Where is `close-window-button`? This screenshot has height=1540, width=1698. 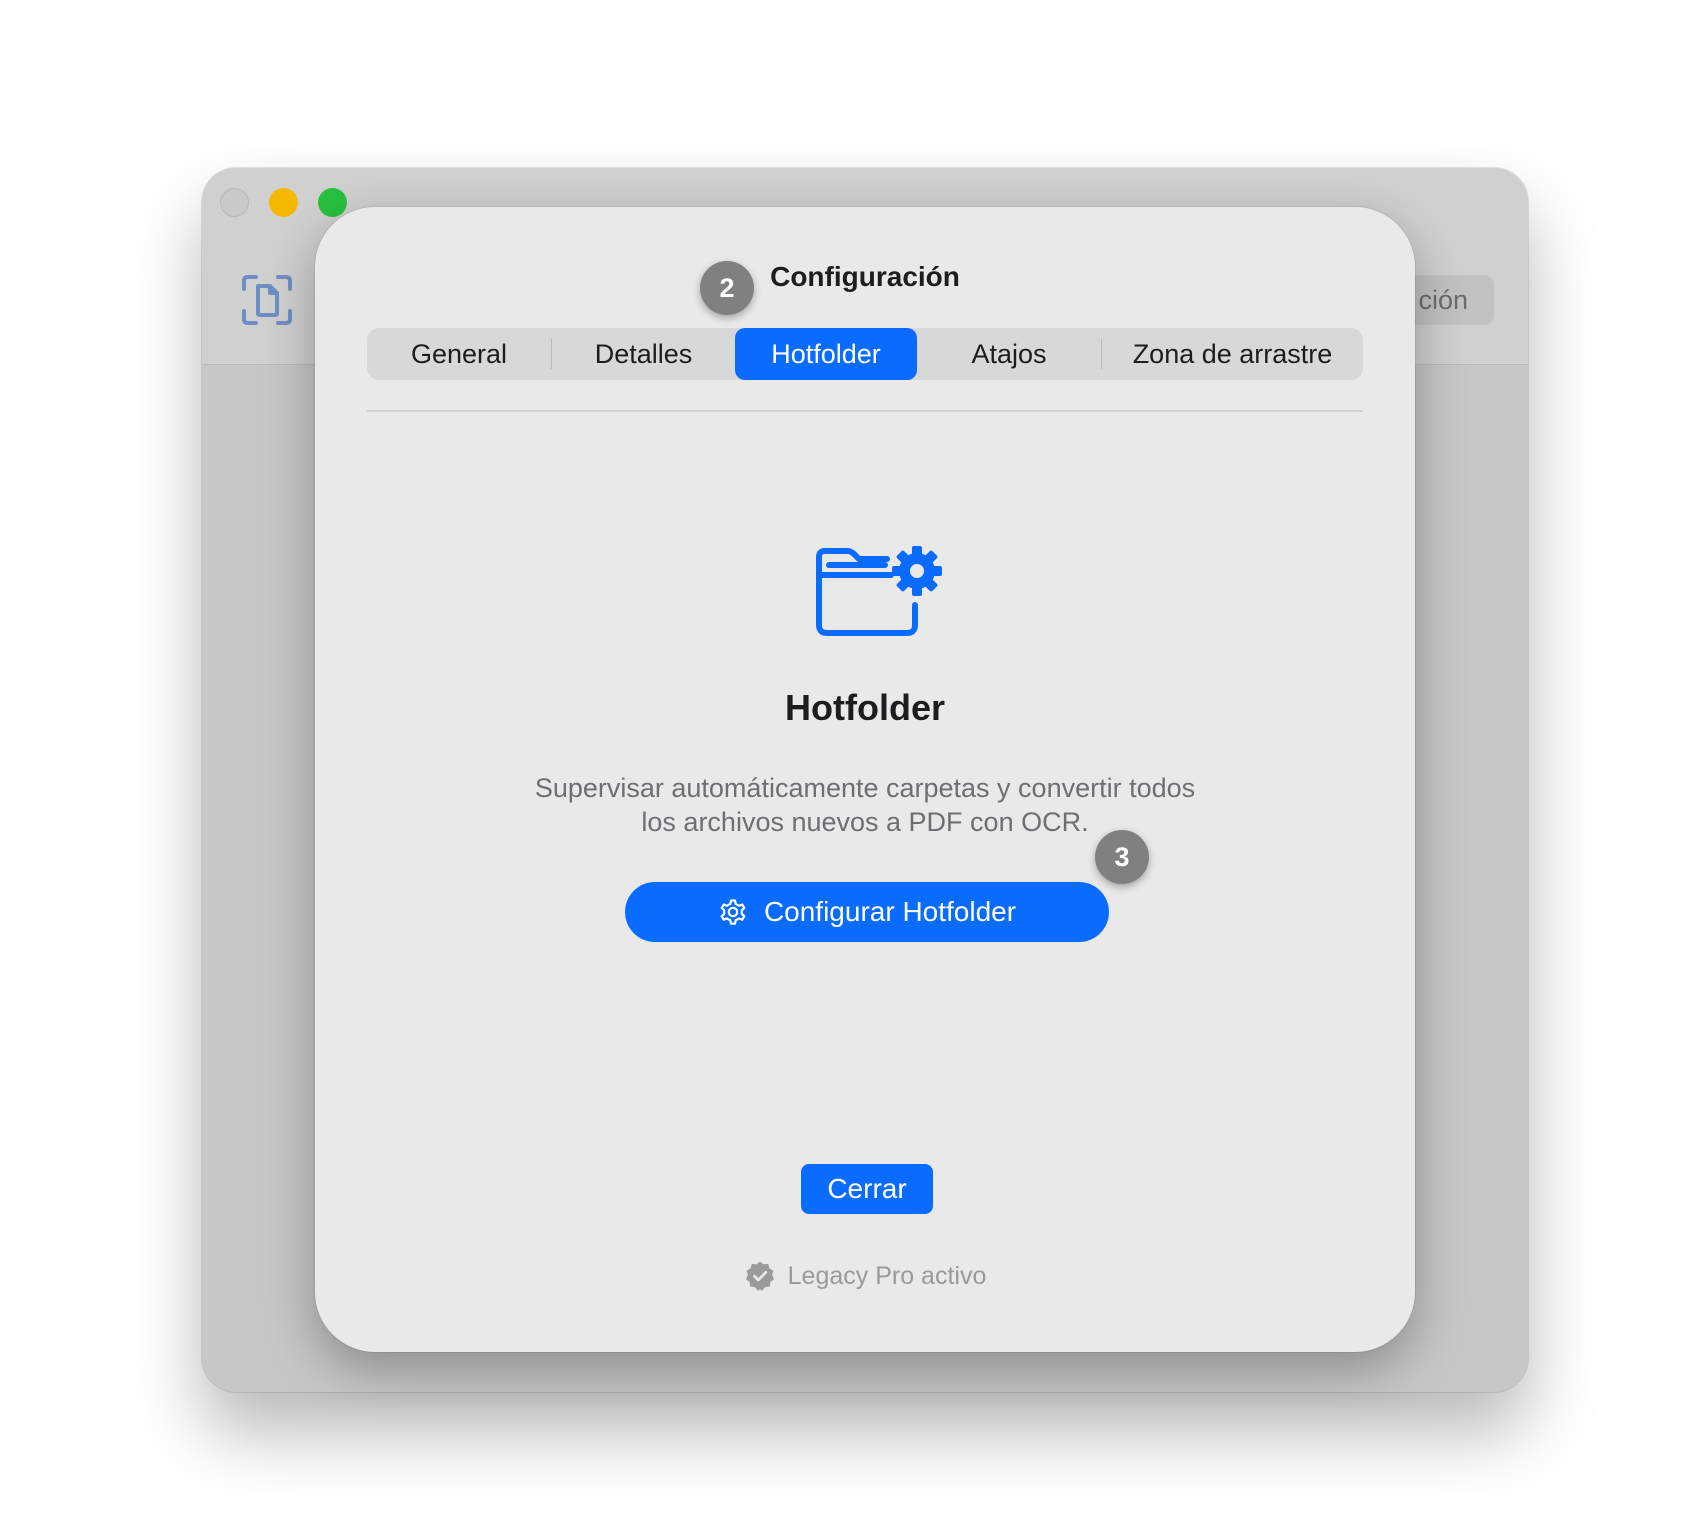
close-window-button is located at coordinates (234, 202).